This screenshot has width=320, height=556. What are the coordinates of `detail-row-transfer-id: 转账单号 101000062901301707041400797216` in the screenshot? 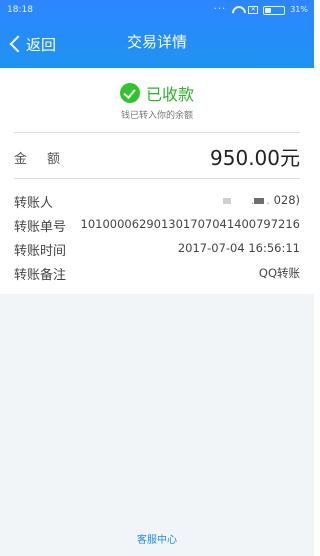 It's located at (157, 226).